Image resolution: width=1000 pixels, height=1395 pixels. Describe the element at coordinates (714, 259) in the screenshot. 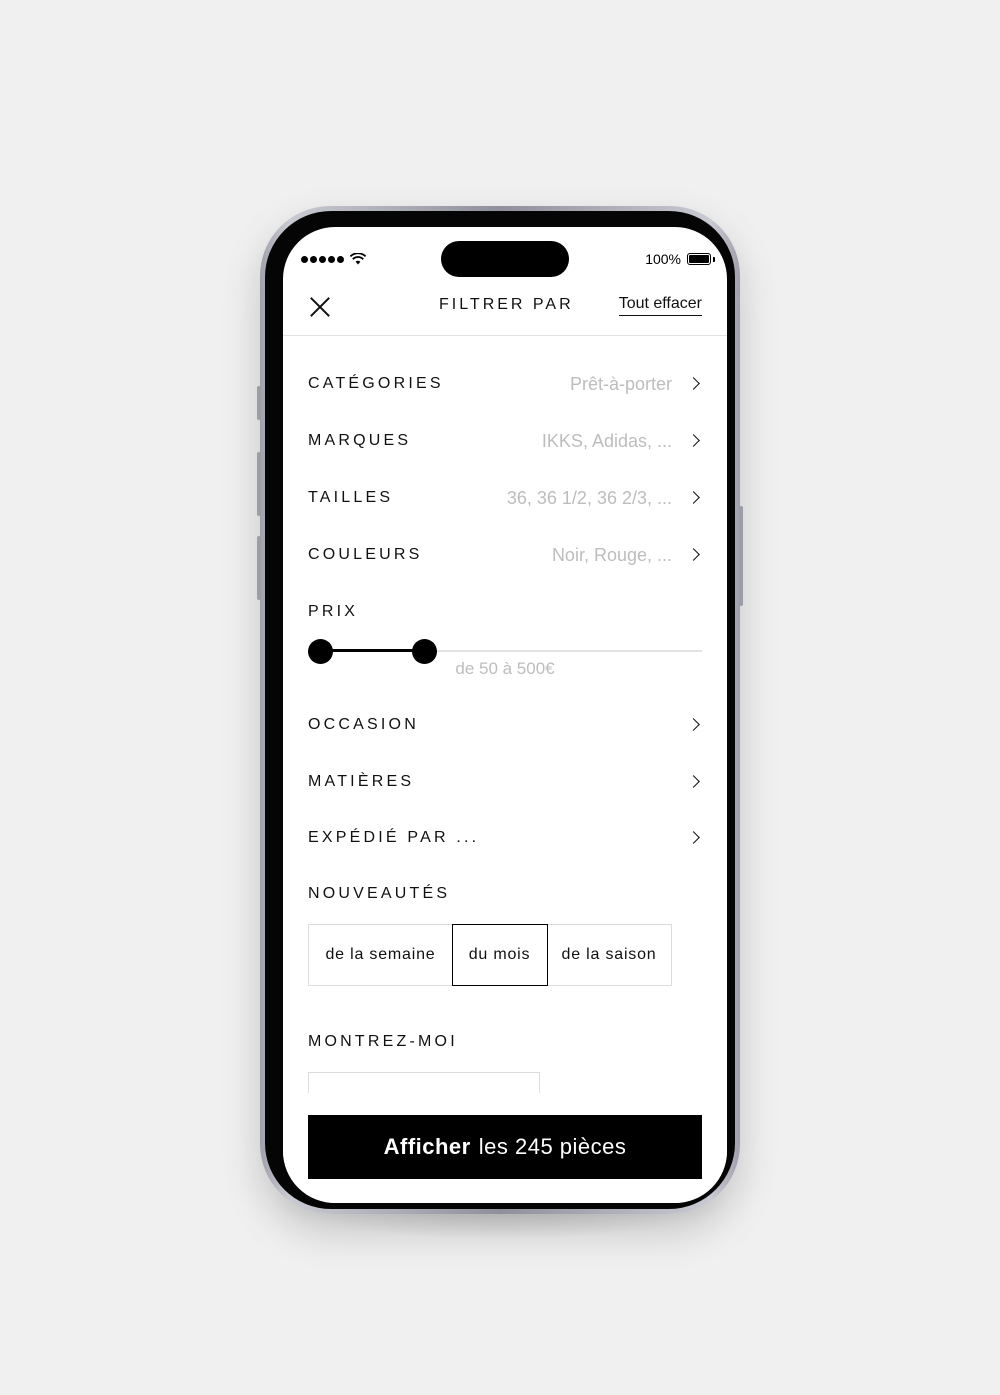

I see `battery-cap` at that location.